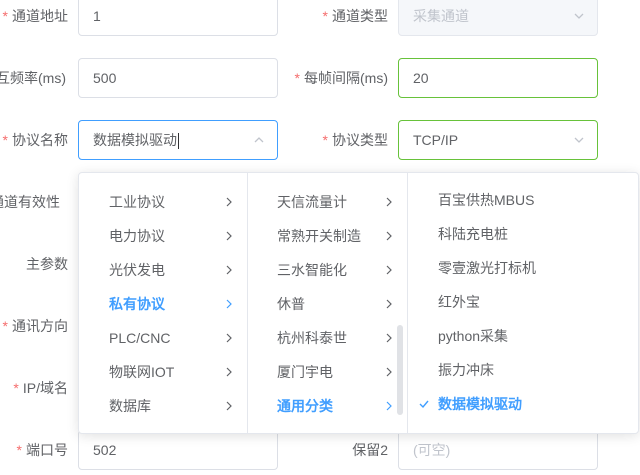 The image size is (640, 475). Describe the element at coordinates (498, 78) in the screenshot. I see `frame-interval-input: 20` at that location.